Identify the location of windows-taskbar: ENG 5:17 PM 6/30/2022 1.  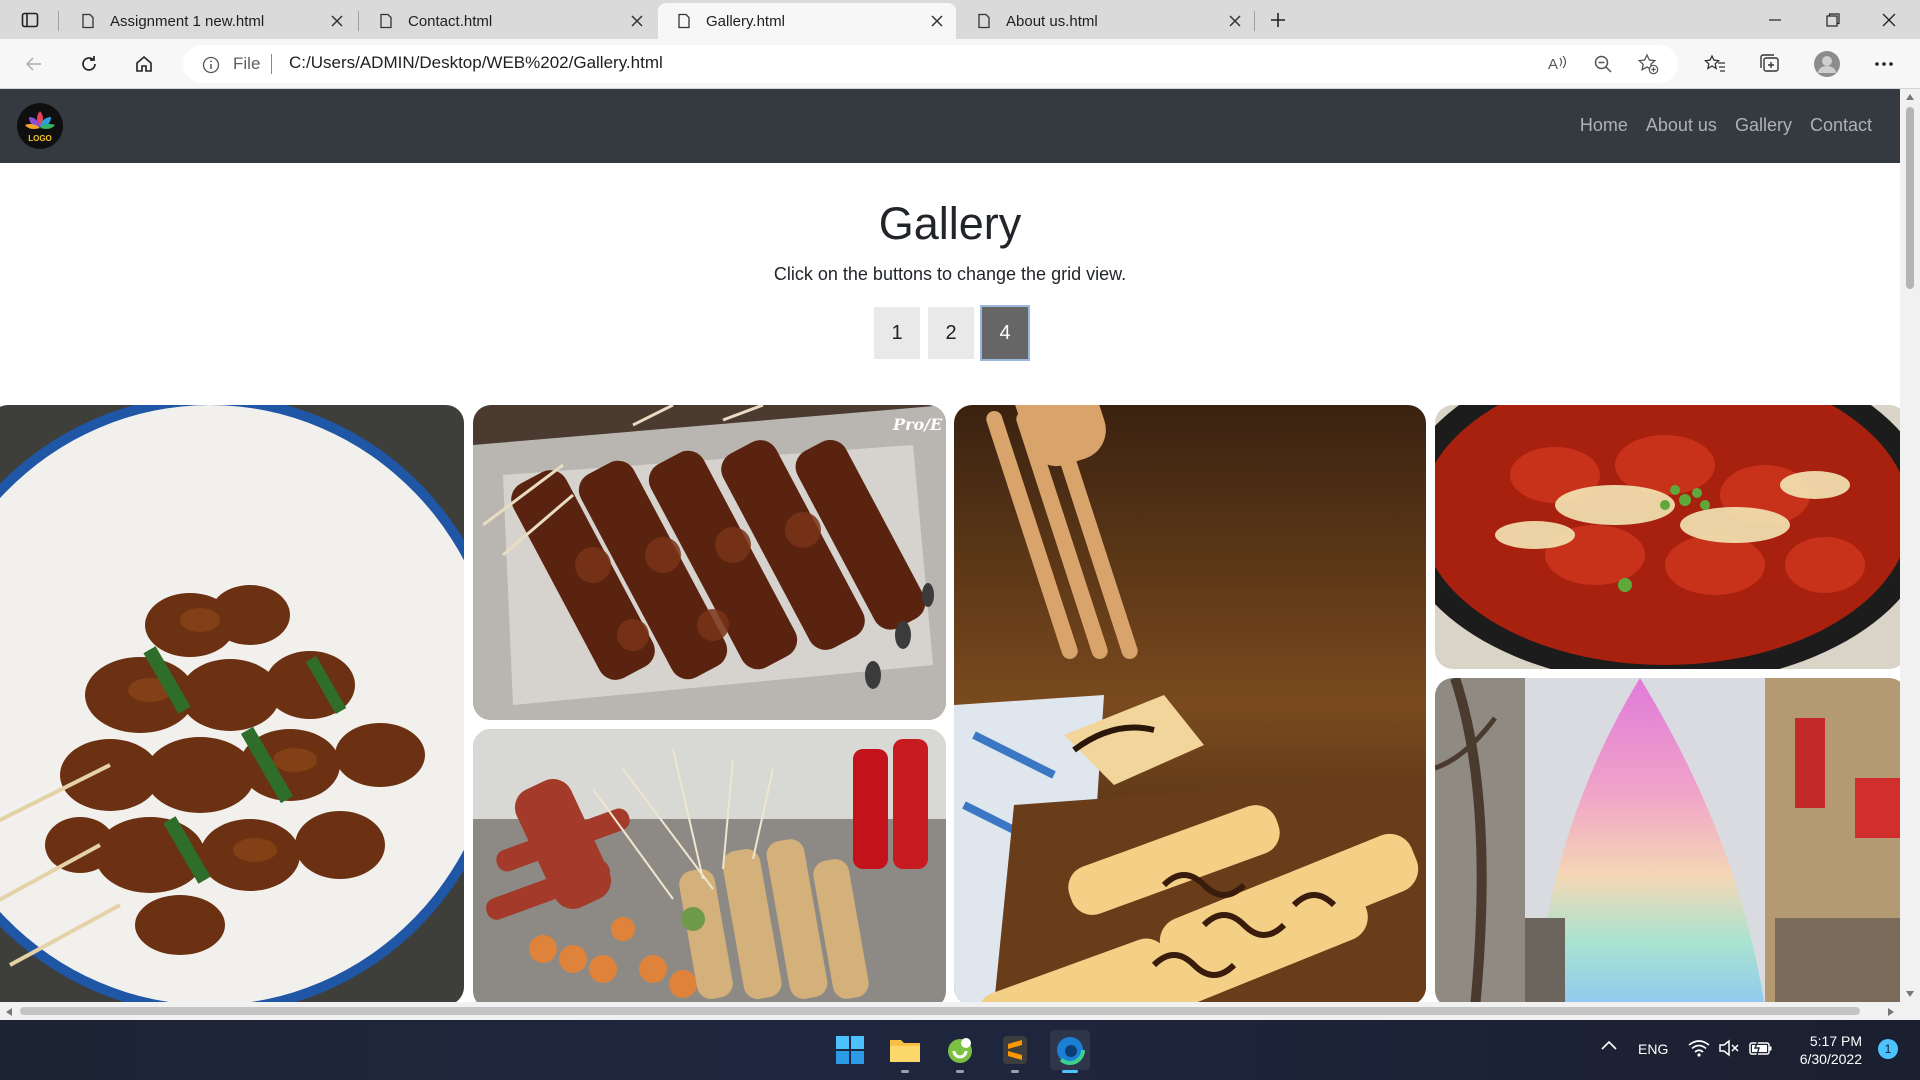
(960, 1050).